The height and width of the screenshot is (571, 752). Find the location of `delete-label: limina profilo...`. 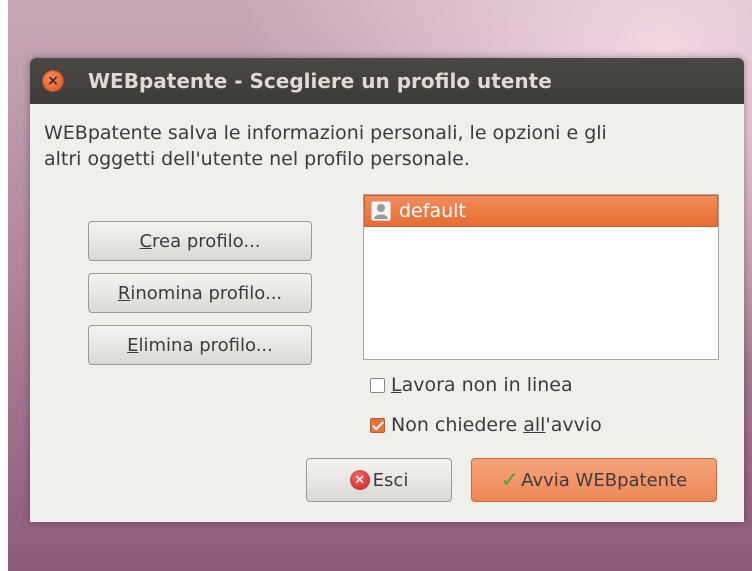

delete-label: limina profilo... is located at coordinates (205, 345).